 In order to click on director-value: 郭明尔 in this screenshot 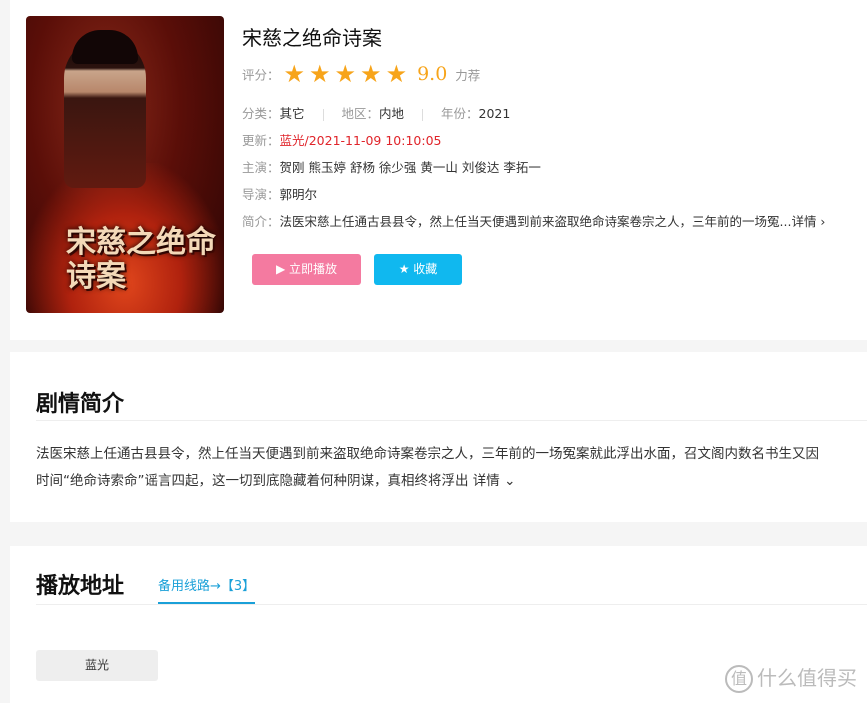, I will do `click(299, 194)`.